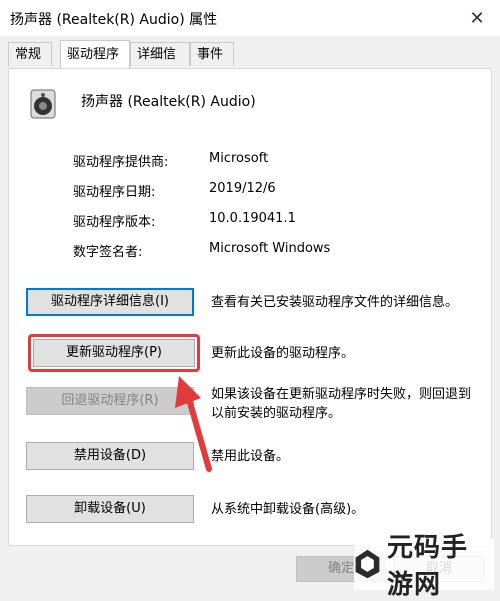 The image size is (500, 601). What do you see at coordinates (341, 404) in the screenshot?
I see `rollback-driver-desc: 如果该设备在更新驱动程序时失败，则回退到以前安装的驱动程序。` at bounding box center [341, 404].